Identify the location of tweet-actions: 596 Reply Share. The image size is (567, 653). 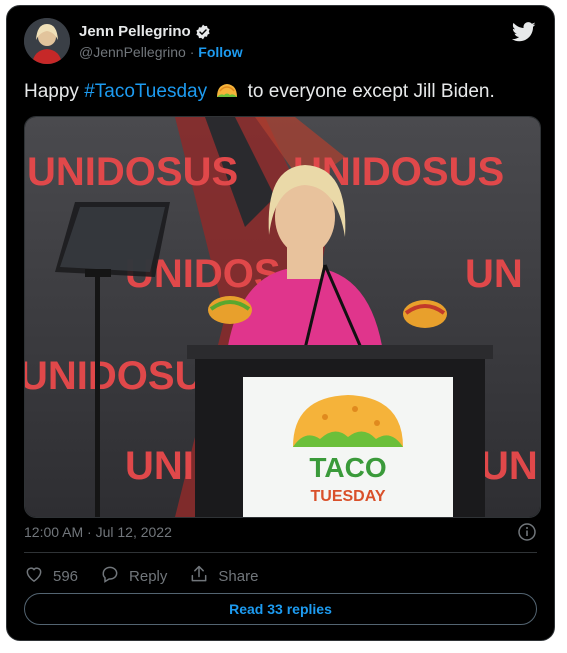
(152, 576).